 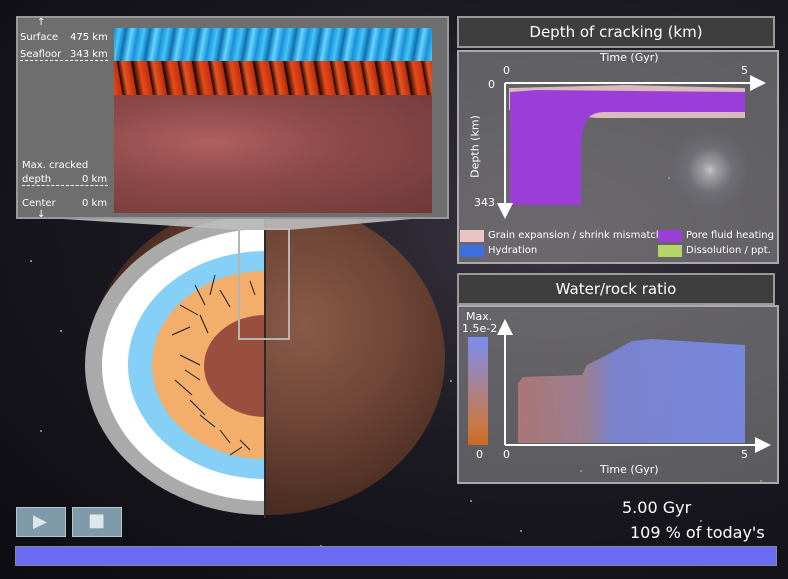 I want to click on ocean-layer, so click(x=273, y=44).